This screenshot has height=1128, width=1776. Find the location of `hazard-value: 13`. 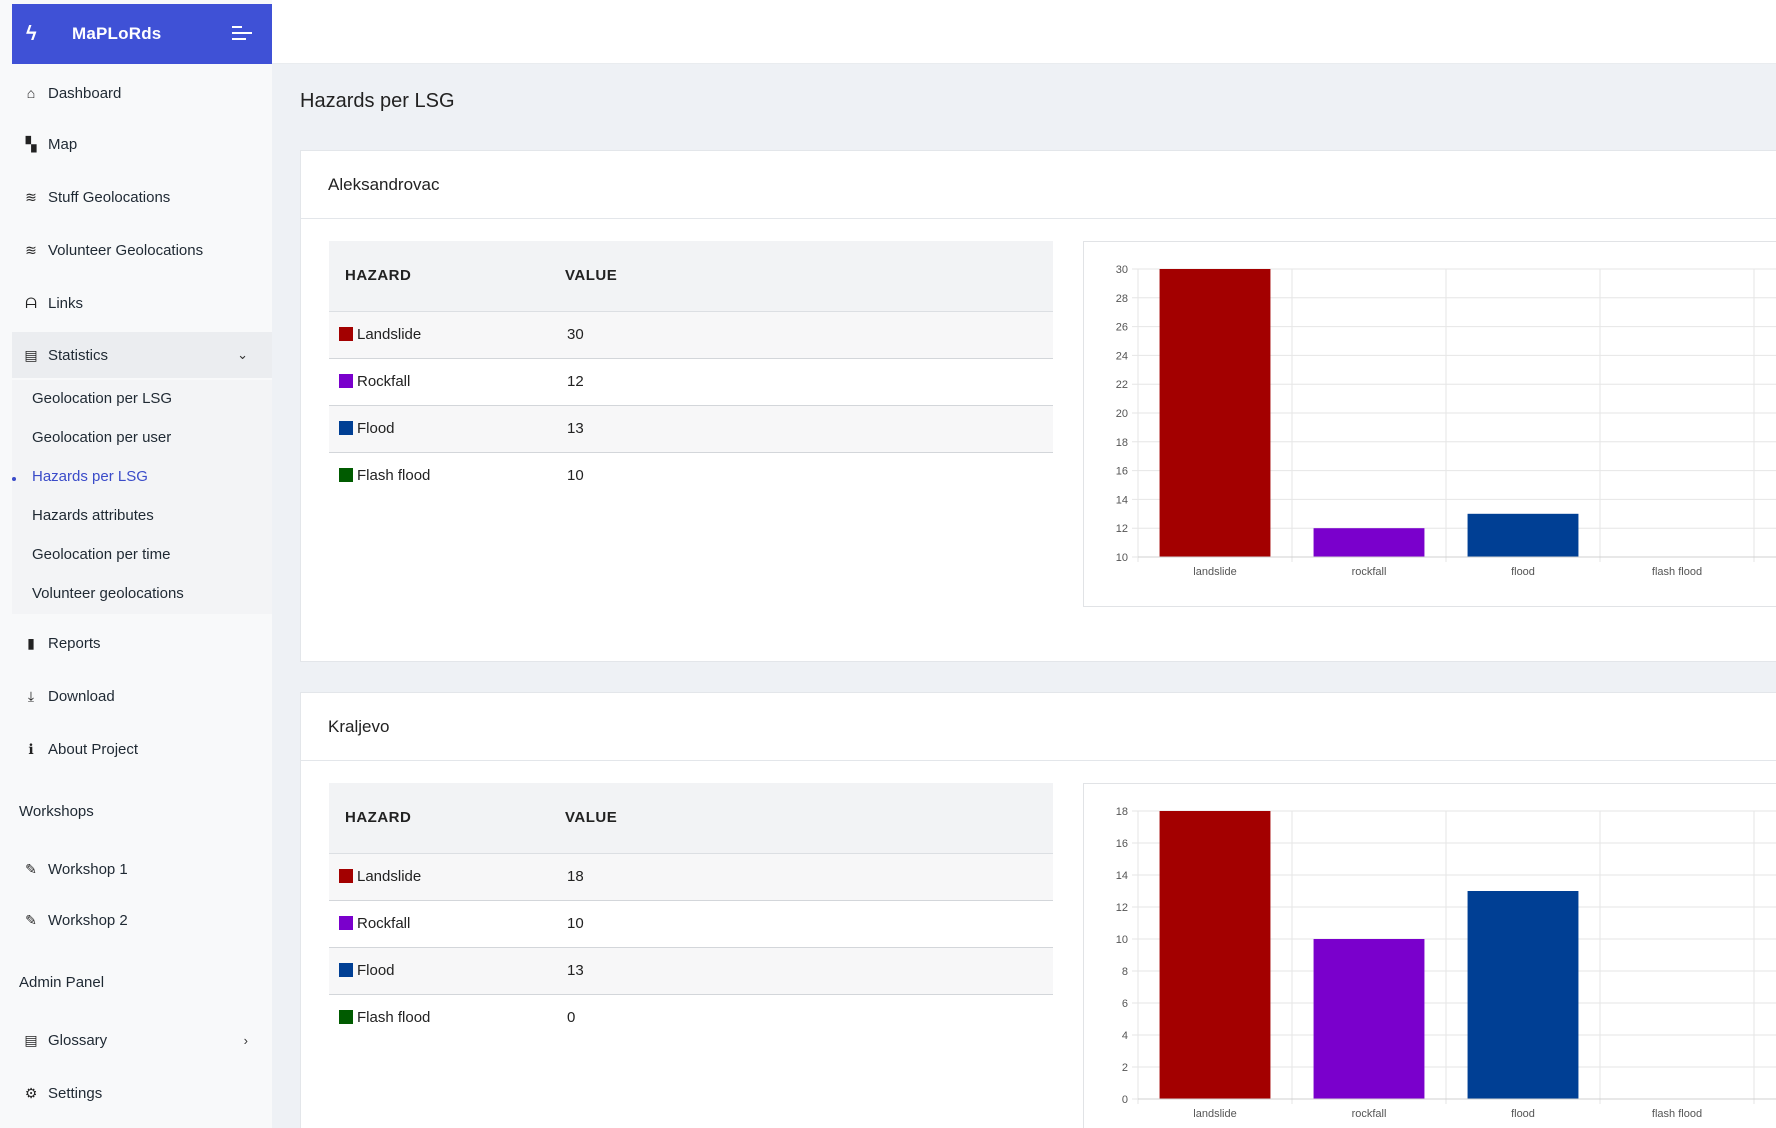

hazard-value: 13 is located at coordinates (809, 971).